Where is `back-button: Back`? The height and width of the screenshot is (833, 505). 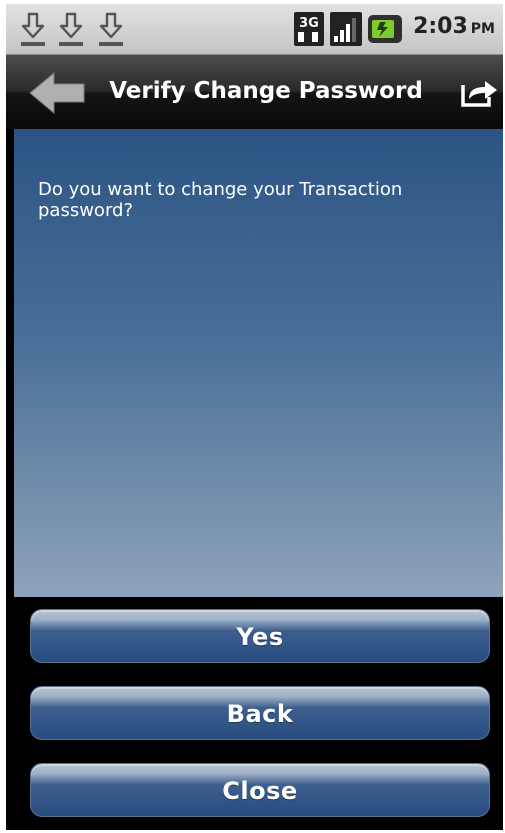
back-button: Back is located at coordinates (260, 713).